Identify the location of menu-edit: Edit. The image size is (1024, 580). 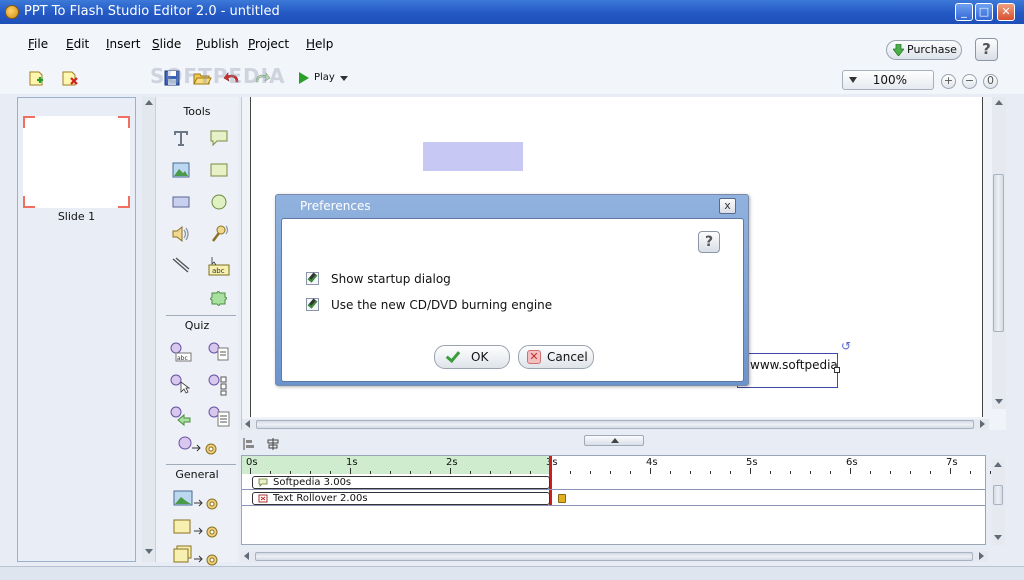
(77, 44).